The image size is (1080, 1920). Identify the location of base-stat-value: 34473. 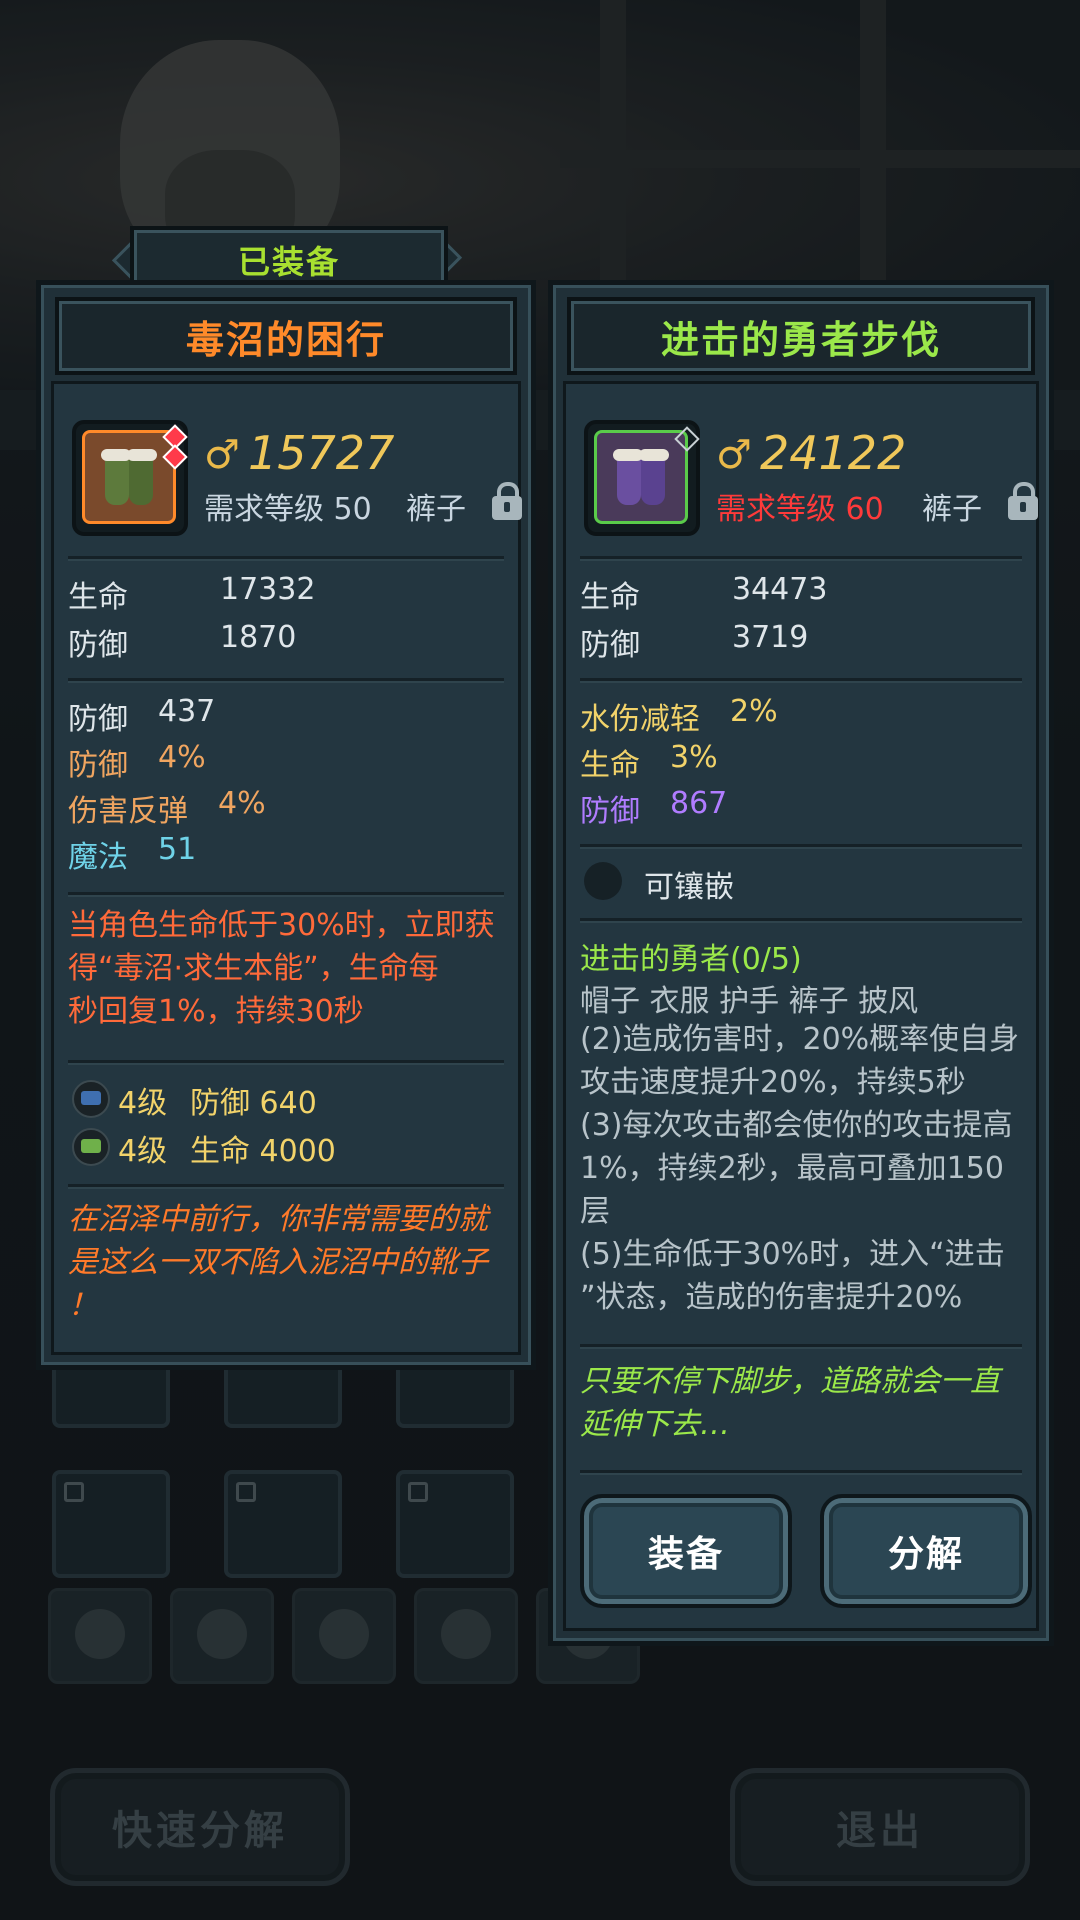
(780, 589).